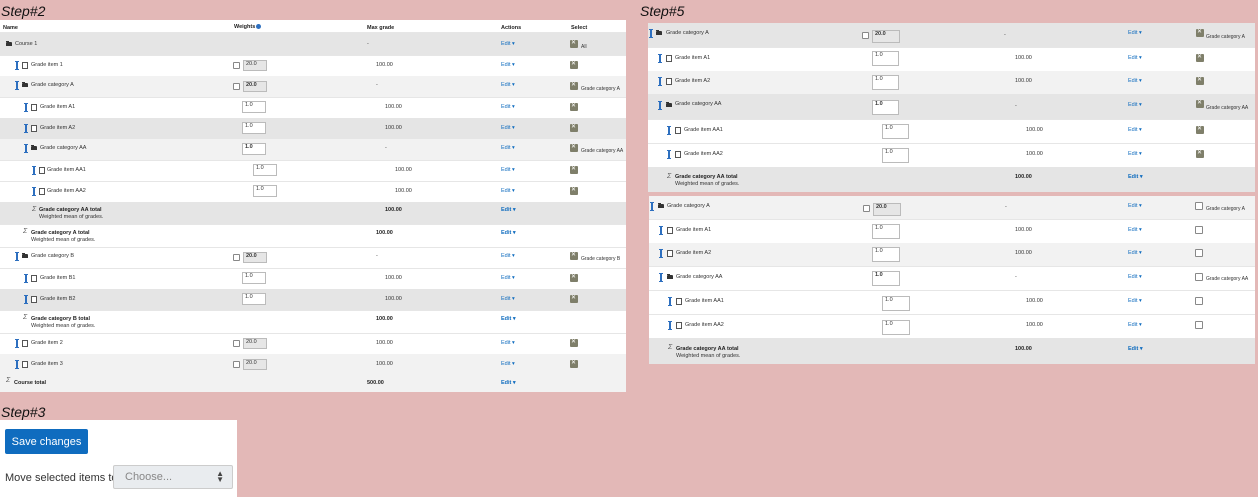  Describe the element at coordinates (173, 477) in the screenshot. I see `move-to-select: Choose... ▲ ▼` at that location.